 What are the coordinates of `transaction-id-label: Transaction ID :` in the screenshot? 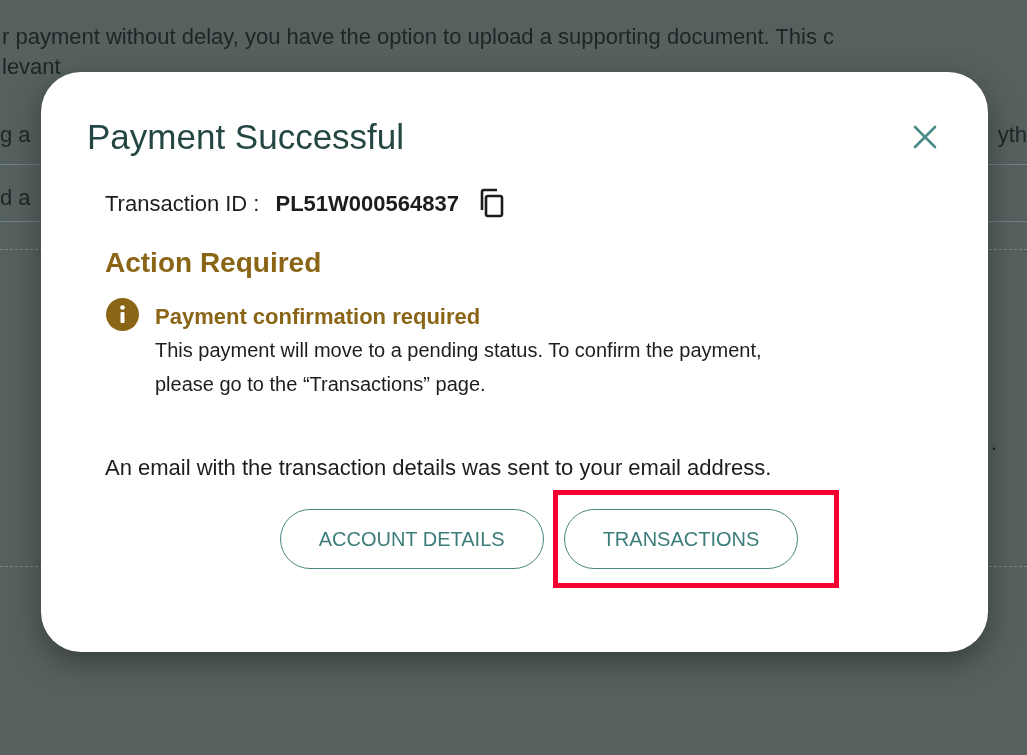 It's located at (182, 203).